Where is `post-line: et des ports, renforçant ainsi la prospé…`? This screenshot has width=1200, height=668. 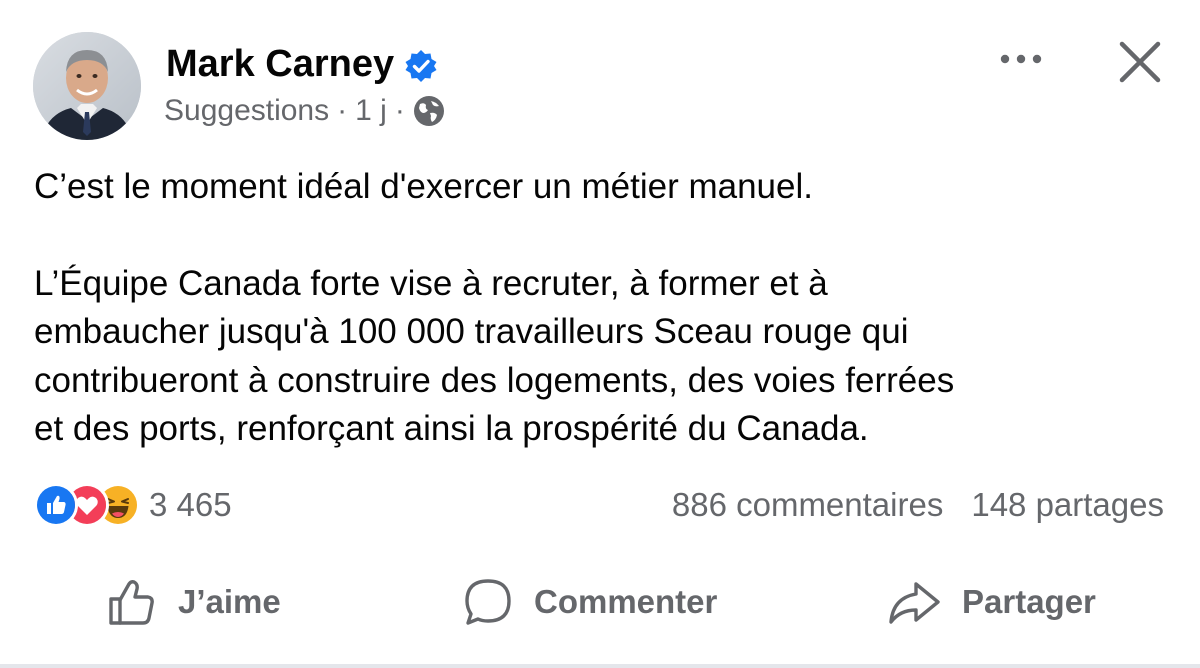
post-line: et des ports, renforçant ainsi la prospé… is located at coordinates (451, 428).